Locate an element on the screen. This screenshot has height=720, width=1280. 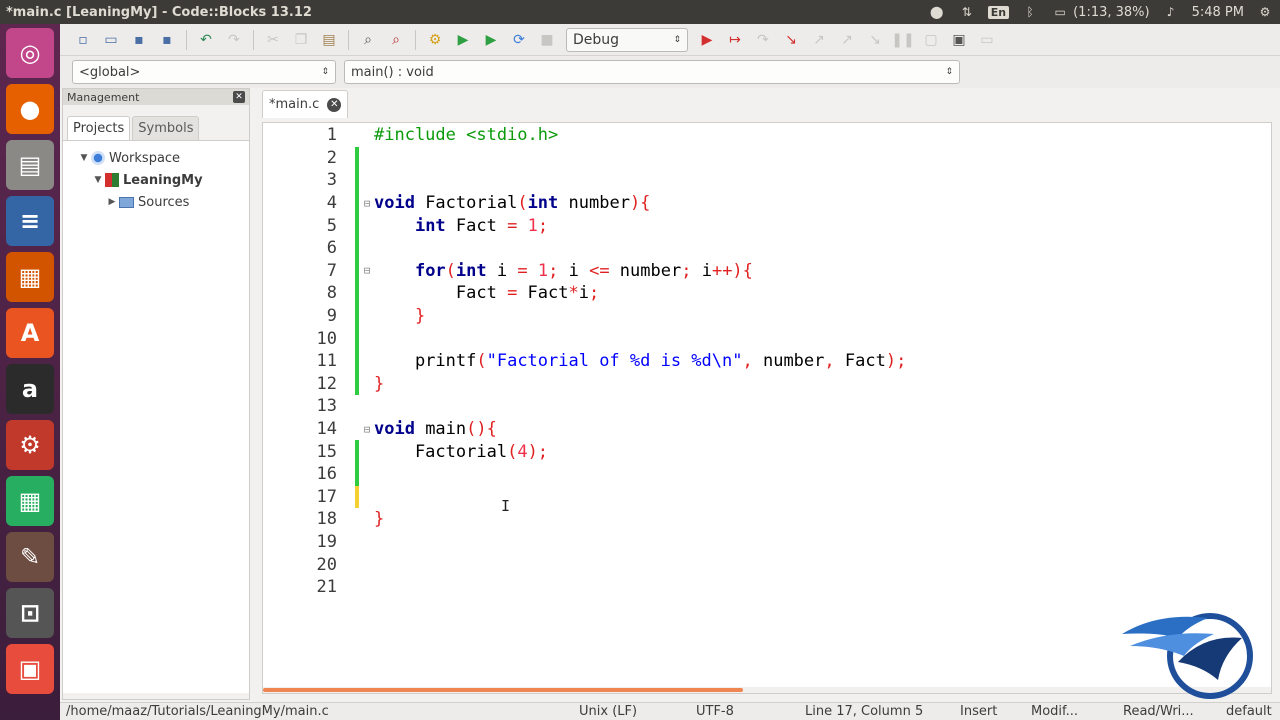
paste-icon: ▤ is located at coordinates (329, 40).